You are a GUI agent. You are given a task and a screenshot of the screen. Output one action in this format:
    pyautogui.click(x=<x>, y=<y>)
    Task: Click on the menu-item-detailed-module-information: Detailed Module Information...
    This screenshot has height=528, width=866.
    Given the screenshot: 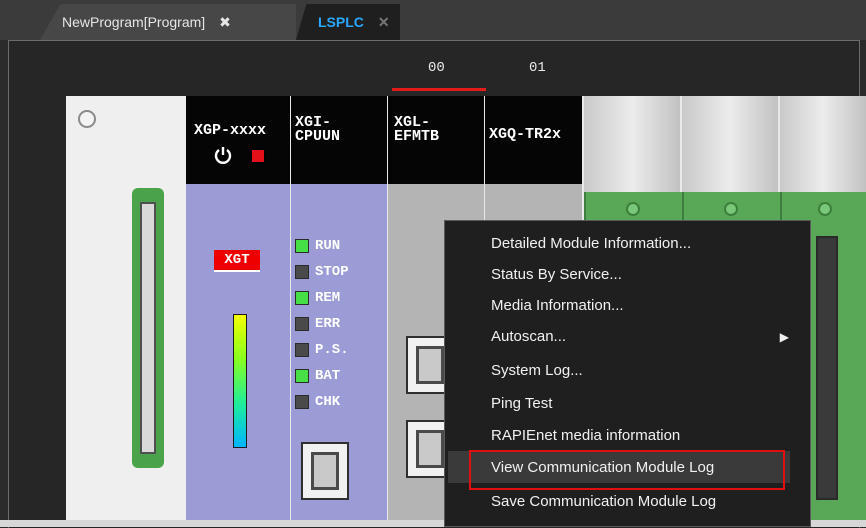 What is the action you would take?
    pyautogui.click(x=591, y=244)
    